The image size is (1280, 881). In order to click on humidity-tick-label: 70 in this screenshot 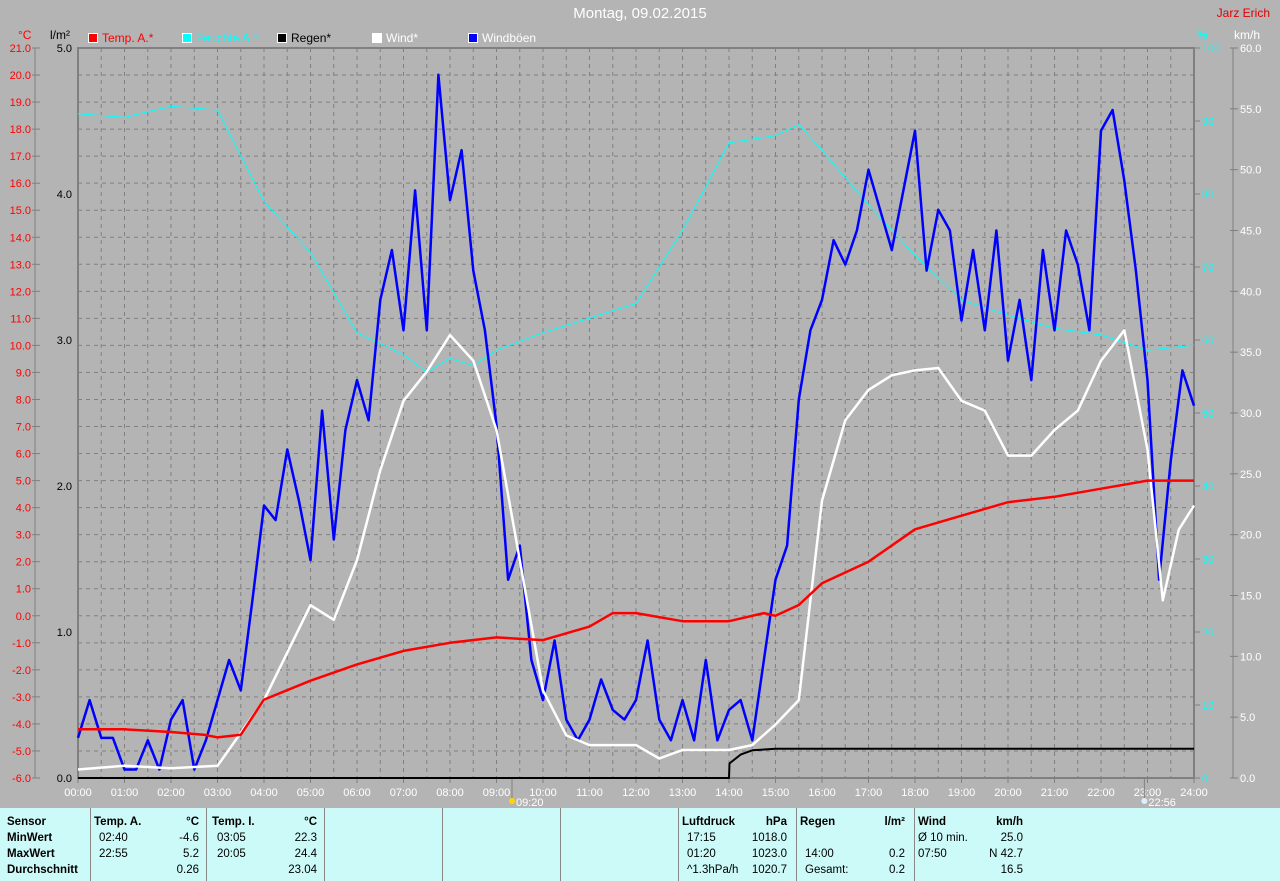, I will do `click(1208, 268)`.